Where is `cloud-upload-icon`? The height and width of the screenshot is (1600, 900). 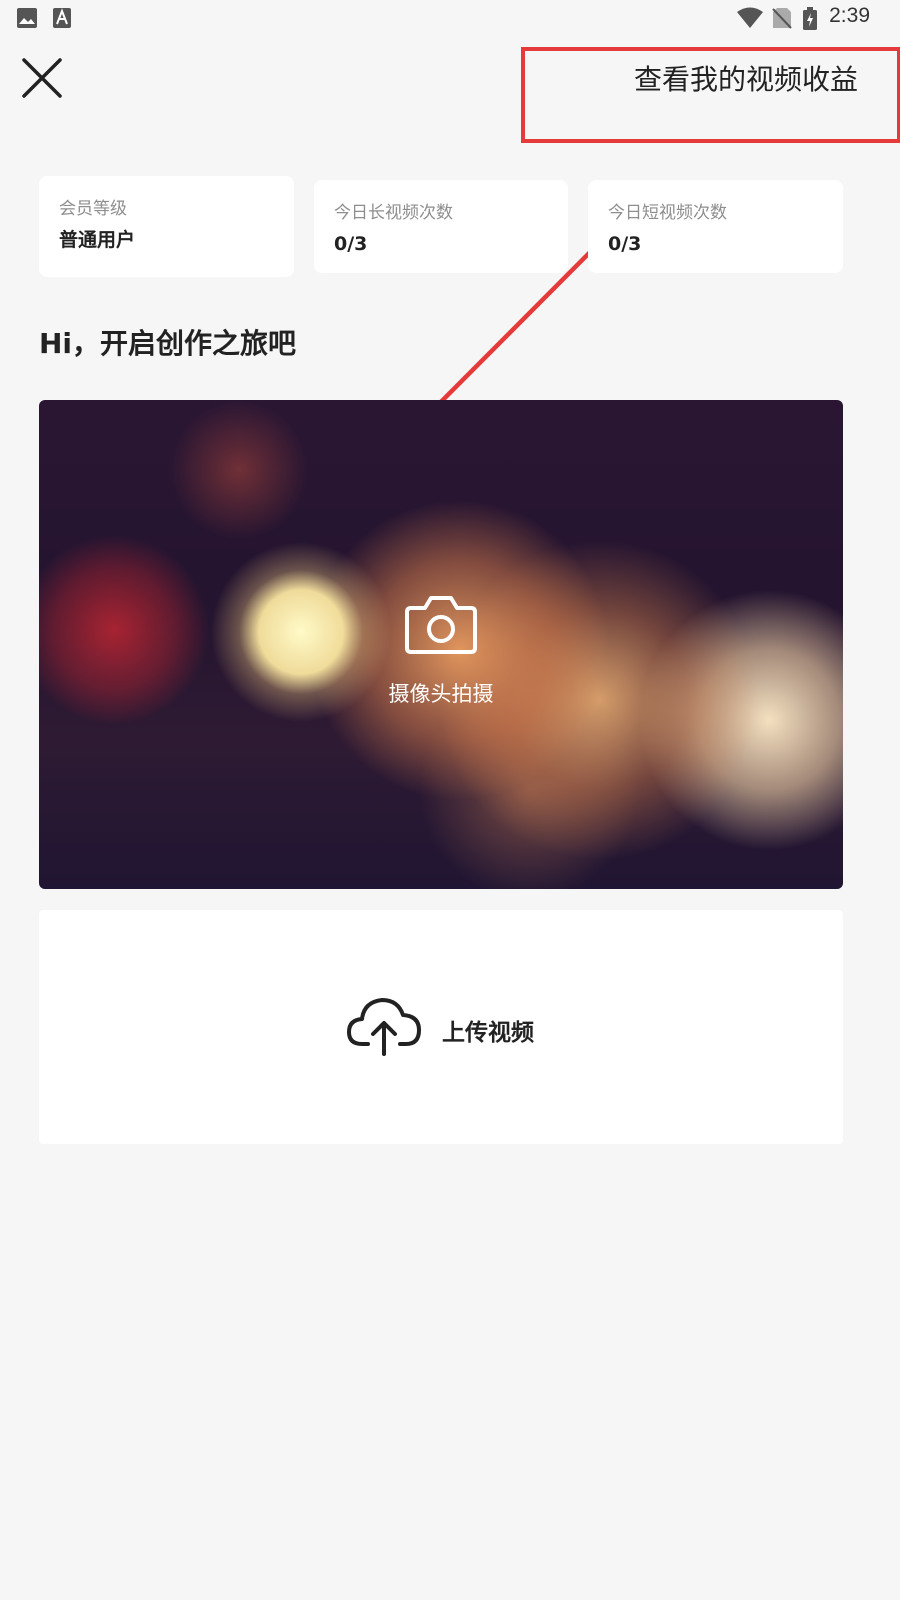 cloud-upload-icon is located at coordinates (384, 1027).